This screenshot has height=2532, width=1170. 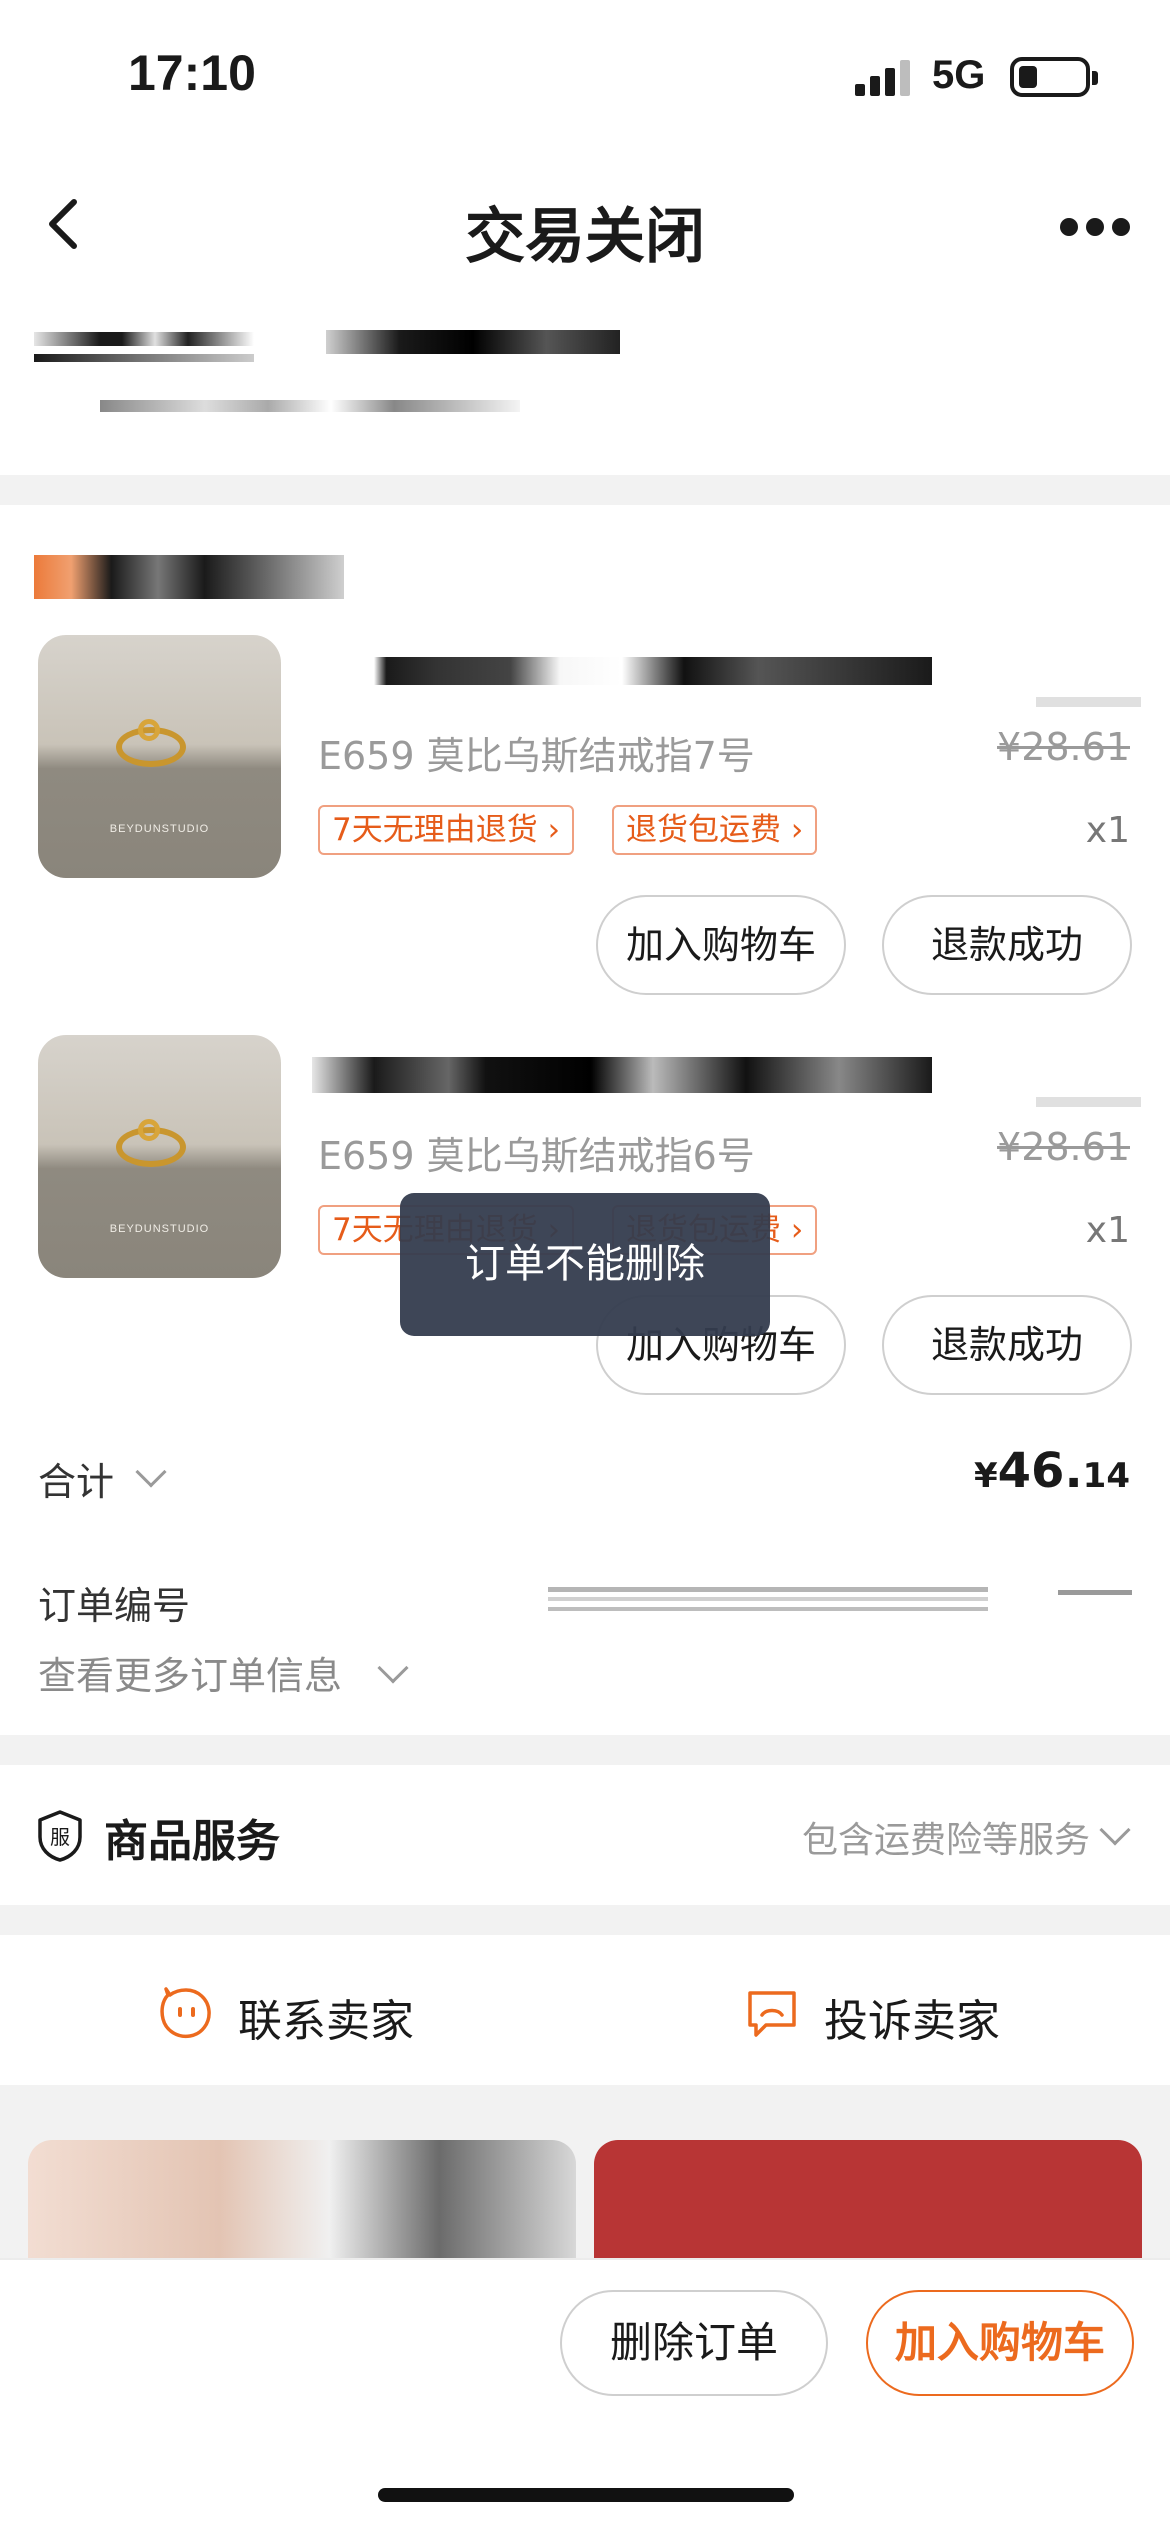 I want to click on redacted-order-number, so click(x=768, y=1602).